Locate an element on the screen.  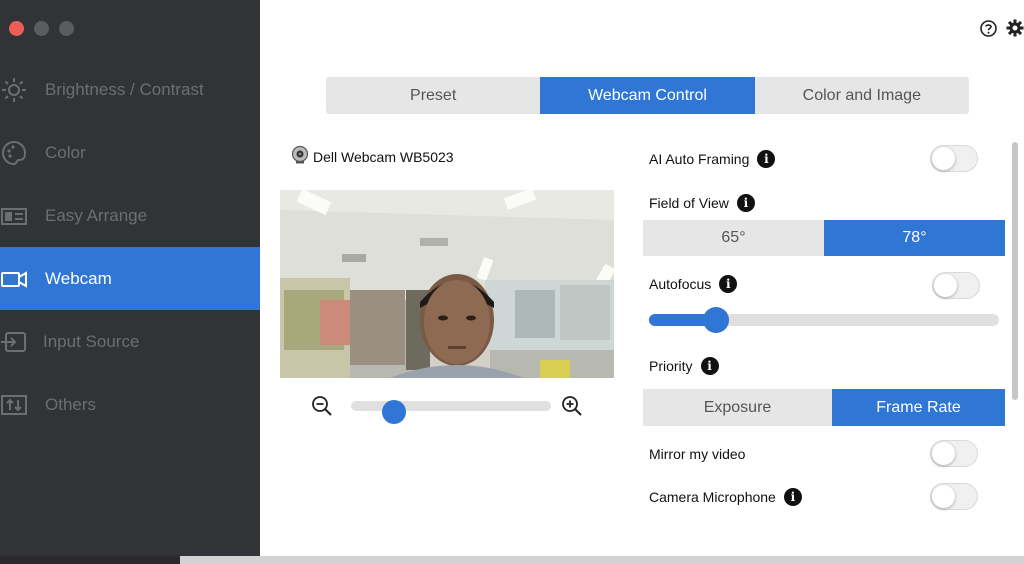
autofocus-label: Autofocus i is located at coordinates (693, 284).